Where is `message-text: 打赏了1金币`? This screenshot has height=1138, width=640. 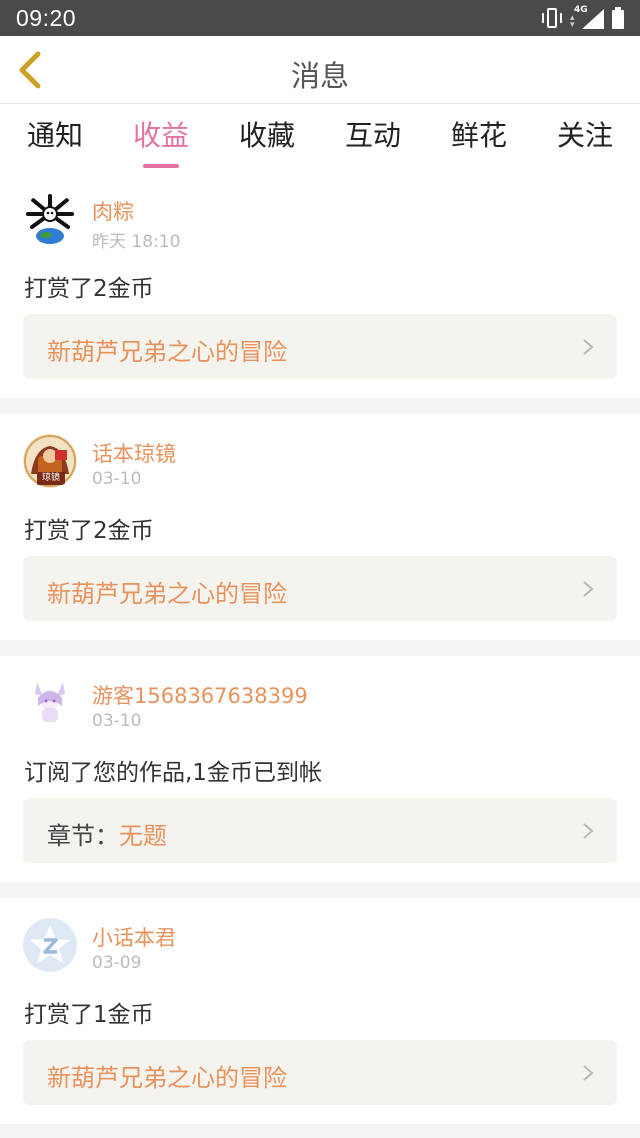
message-text: 打赏了1金币 is located at coordinates (89, 1015).